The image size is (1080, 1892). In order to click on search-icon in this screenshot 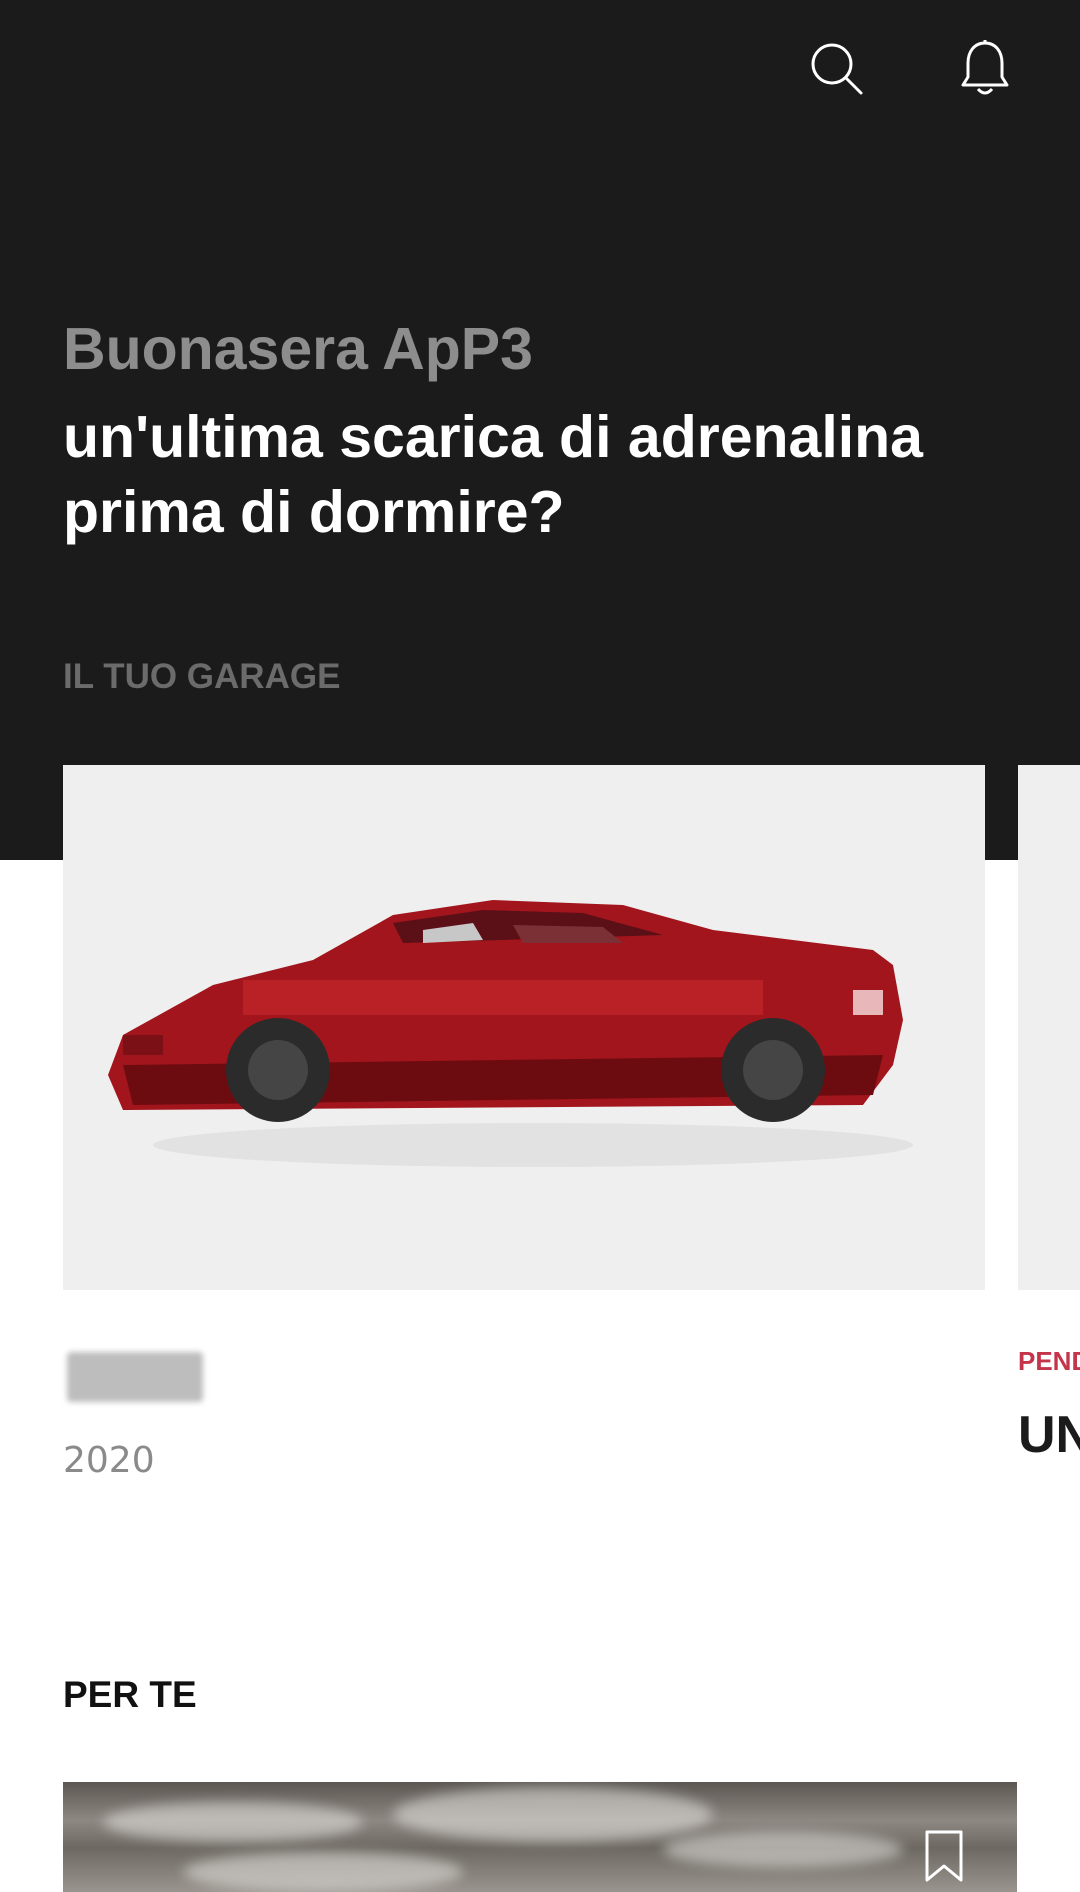, I will do `click(837, 69)`.